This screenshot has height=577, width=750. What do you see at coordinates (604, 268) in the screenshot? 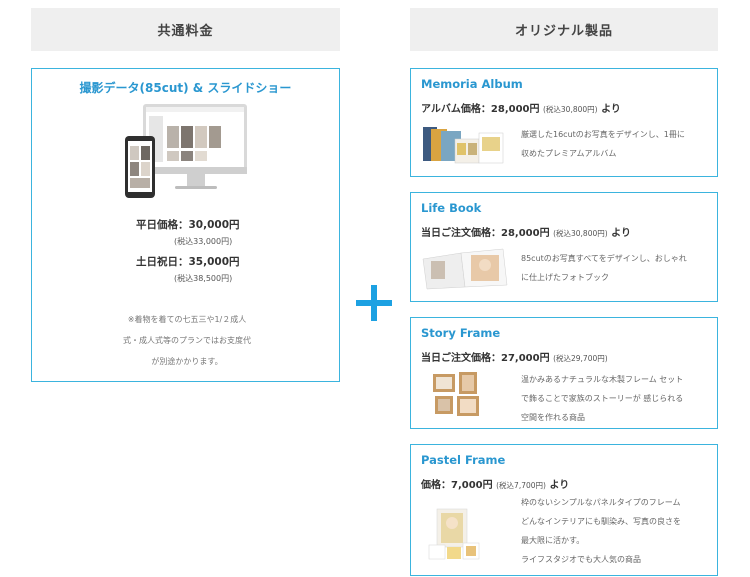
I see `product-description: 85cutのお写真すべてをデザインし、おしゃれ に仕上げたフォトブック` at bounding box center [604, 268].